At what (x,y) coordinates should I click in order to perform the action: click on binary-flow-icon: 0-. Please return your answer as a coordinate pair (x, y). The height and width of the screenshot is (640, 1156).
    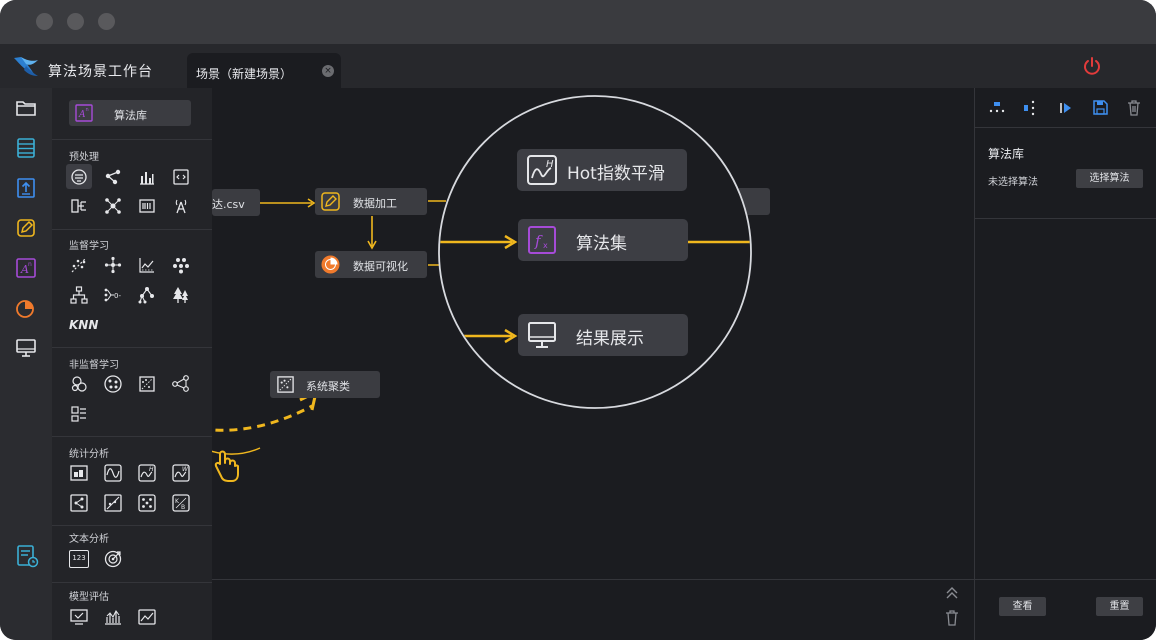
    Looking at the image, I should click on (113, 295).